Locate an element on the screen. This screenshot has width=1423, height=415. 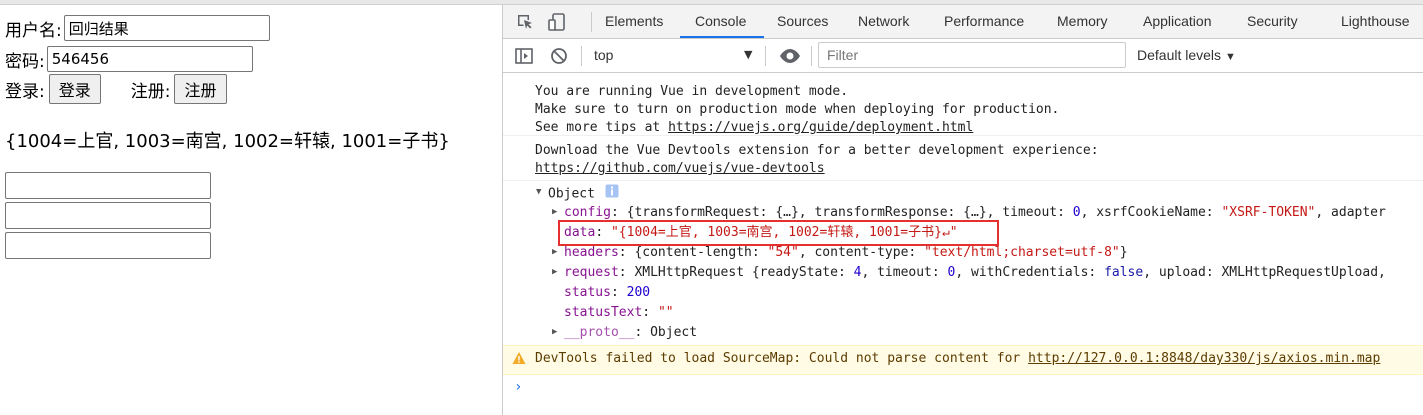
console-toolbar: top ▼ Default levels ▼ is located at coordinates (963, 56).